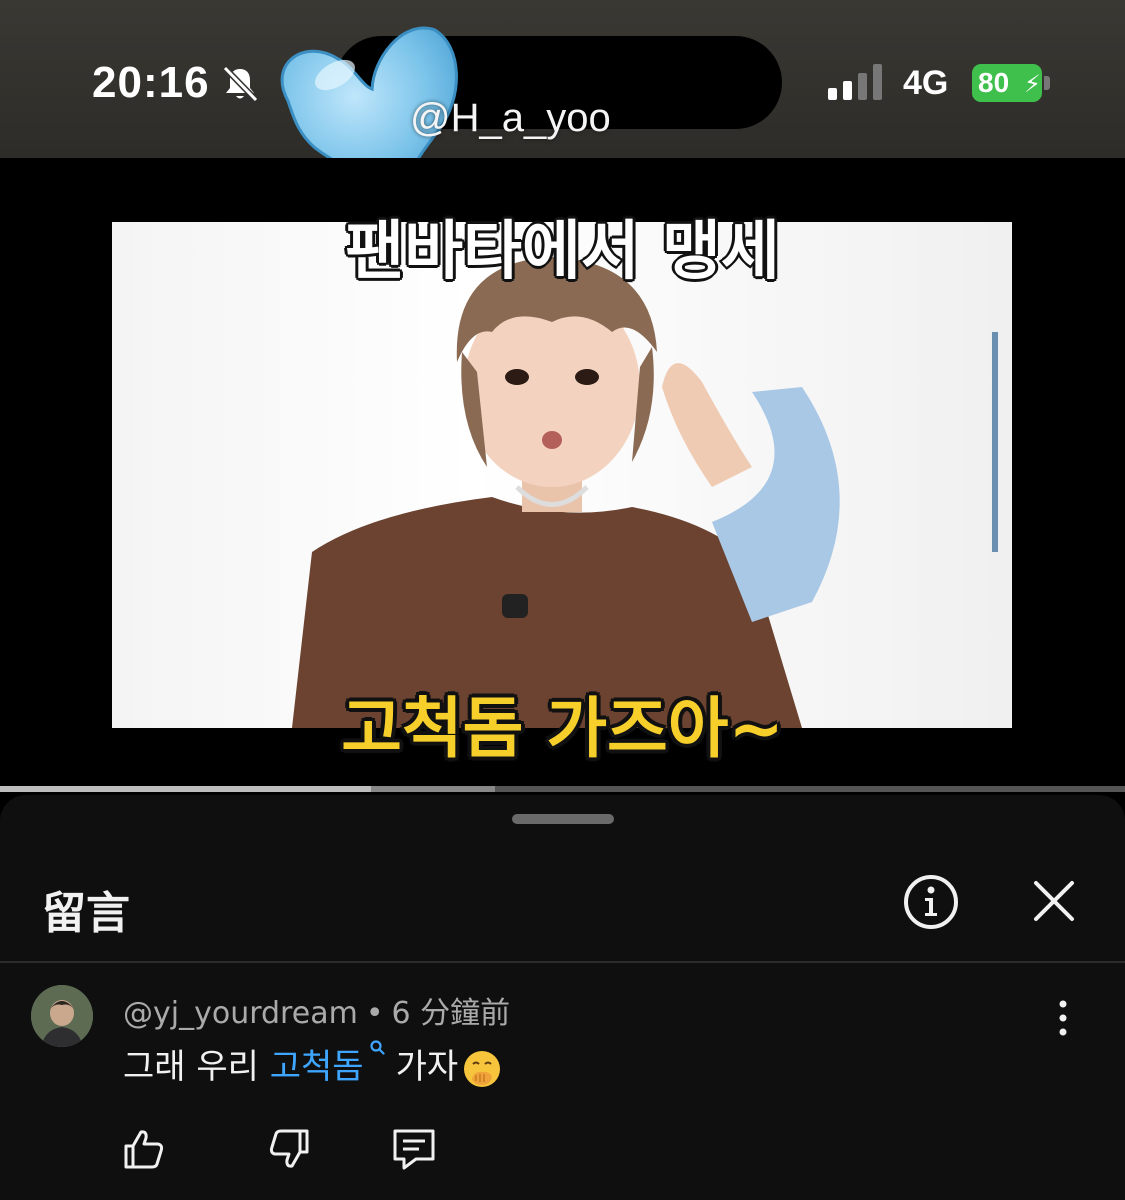  I want to click on comment-text: 그래 우리 고척돔 가자, so click(312, 1064).